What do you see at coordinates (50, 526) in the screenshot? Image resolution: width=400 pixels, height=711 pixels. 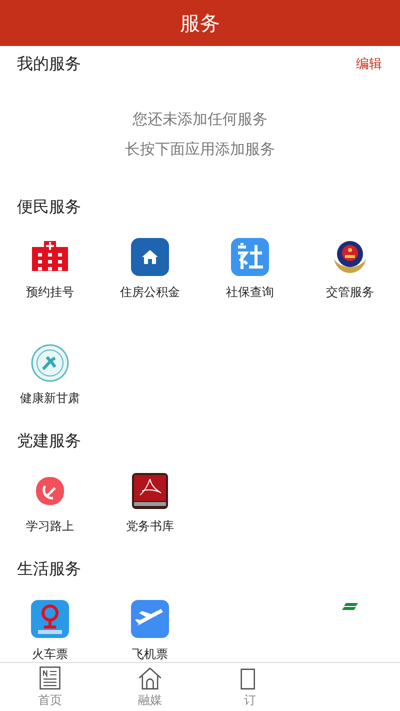 I see `service-label: 学习路上` at bounding box center [50, 526].